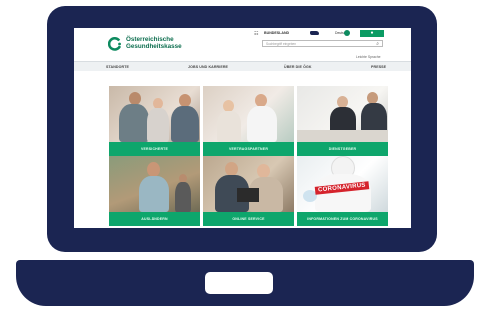 This screenshot has height=310, width=482. What do you see at coordinates (154, 46) in the screenshot?
I see `logo-line2: Gesundheitskasse` at bounding box center [154, 46].